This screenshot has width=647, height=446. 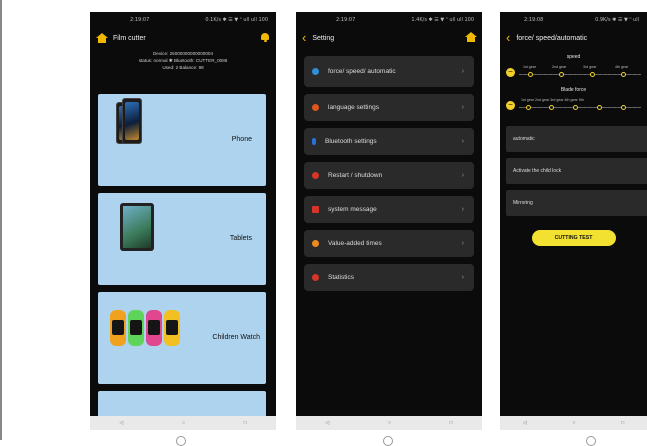 I want to click on device-card-tablets: Tablets, so click(x=182, y=239).